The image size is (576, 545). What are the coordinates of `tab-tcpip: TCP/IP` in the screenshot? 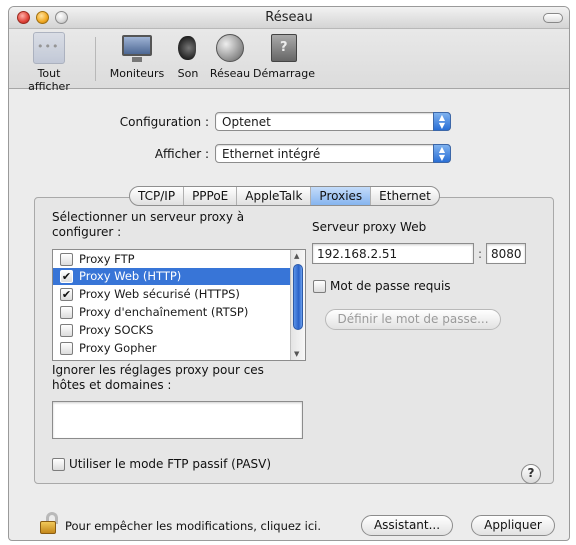 It's located at (157, 196).